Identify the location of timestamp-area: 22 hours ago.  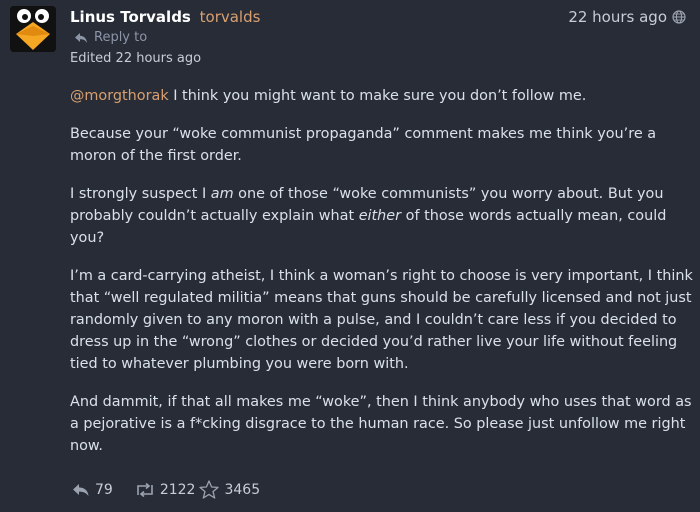
(627, 17).